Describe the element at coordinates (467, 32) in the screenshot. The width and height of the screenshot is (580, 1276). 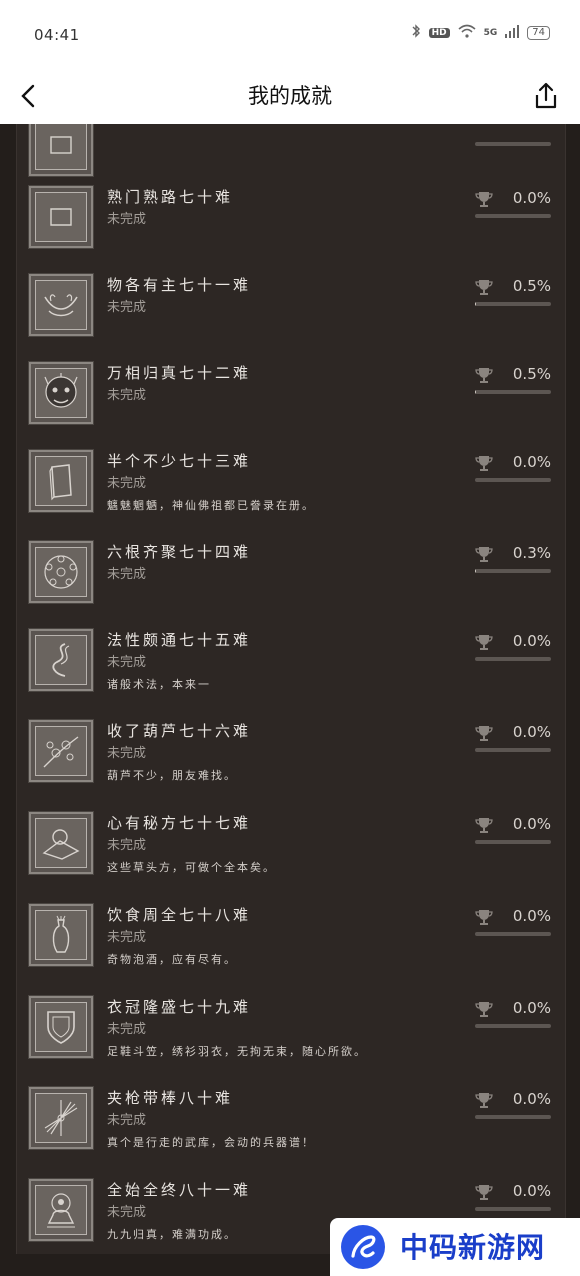
I see `wifi-icon` at that location.